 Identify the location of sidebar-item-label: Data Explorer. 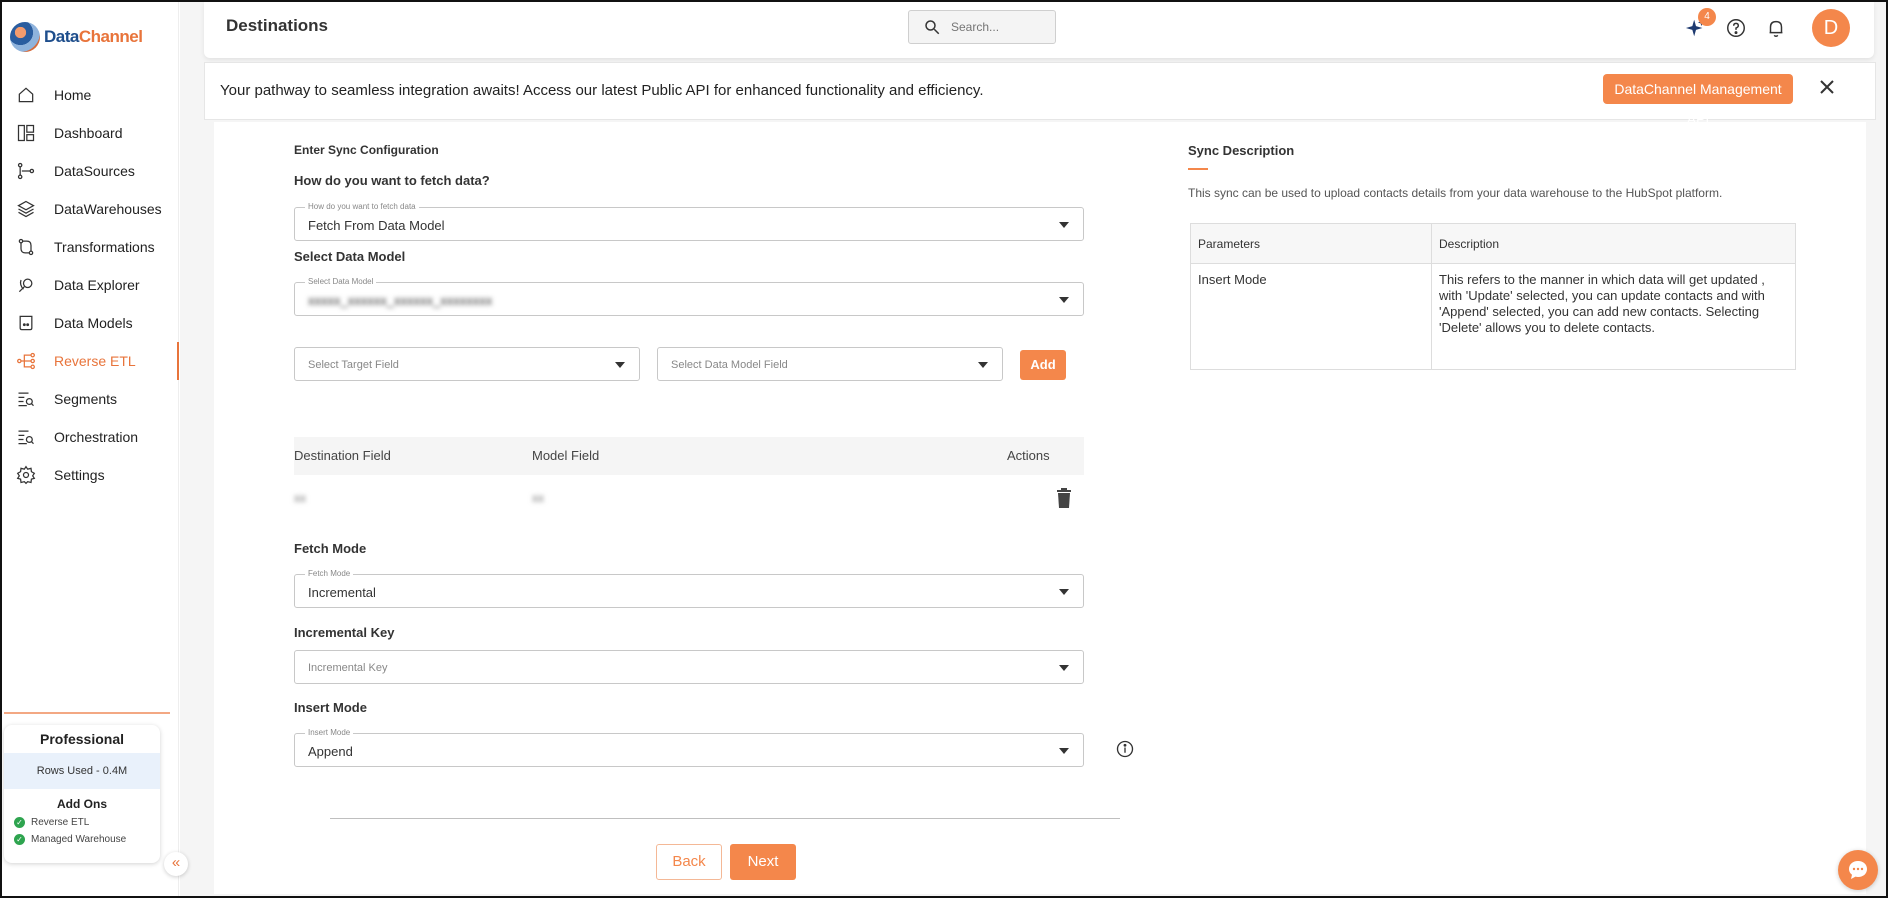
(97, 285).